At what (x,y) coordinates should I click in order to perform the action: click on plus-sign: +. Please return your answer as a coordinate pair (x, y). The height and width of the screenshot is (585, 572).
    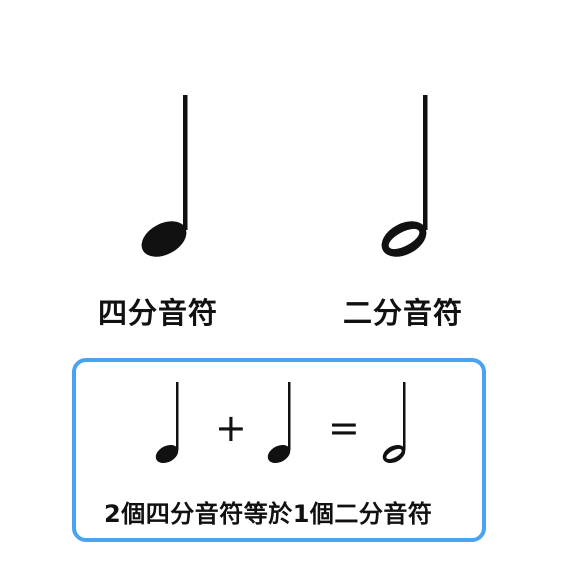
    Looking at the image, I should click on (231, 428).